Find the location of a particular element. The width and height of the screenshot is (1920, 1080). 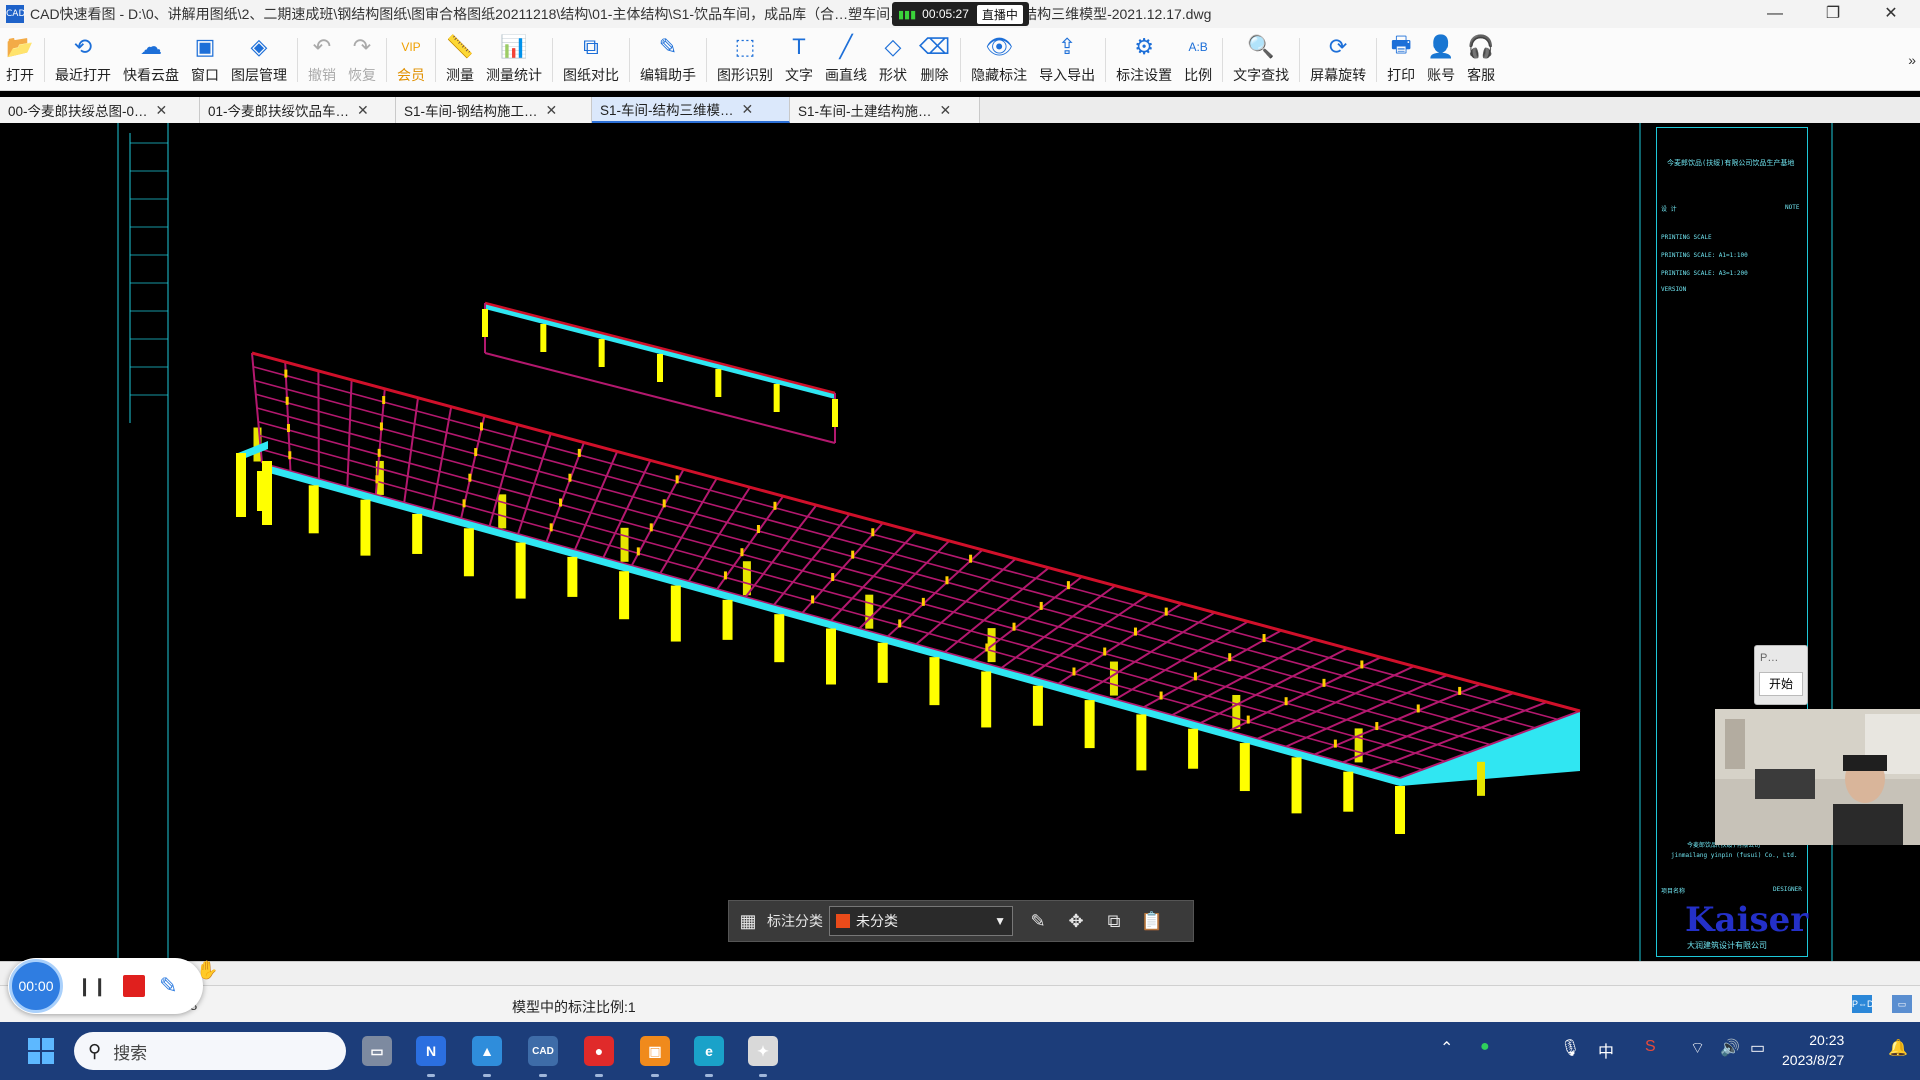

toolbar-label: 打印 is located at coordinates (1401, 75).